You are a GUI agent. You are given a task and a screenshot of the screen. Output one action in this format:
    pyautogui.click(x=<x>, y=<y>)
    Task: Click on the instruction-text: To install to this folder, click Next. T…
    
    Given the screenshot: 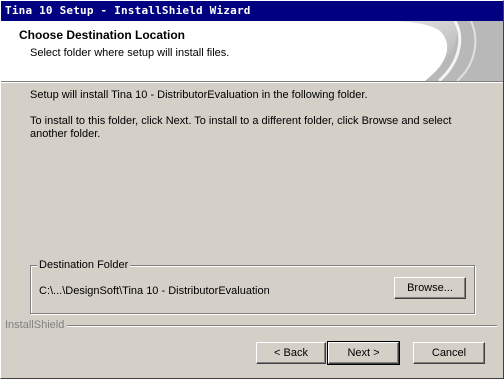 What is the action you would take?
    pyautogui.click(x=241, y=121)
    